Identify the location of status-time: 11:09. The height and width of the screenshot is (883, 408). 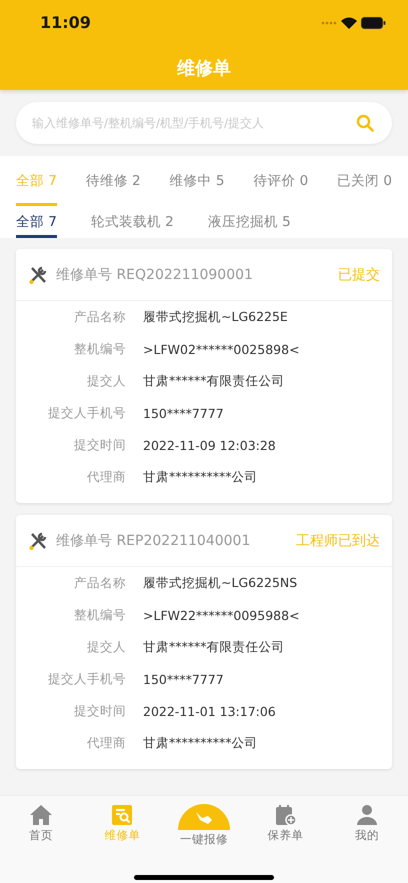
(65, 22).